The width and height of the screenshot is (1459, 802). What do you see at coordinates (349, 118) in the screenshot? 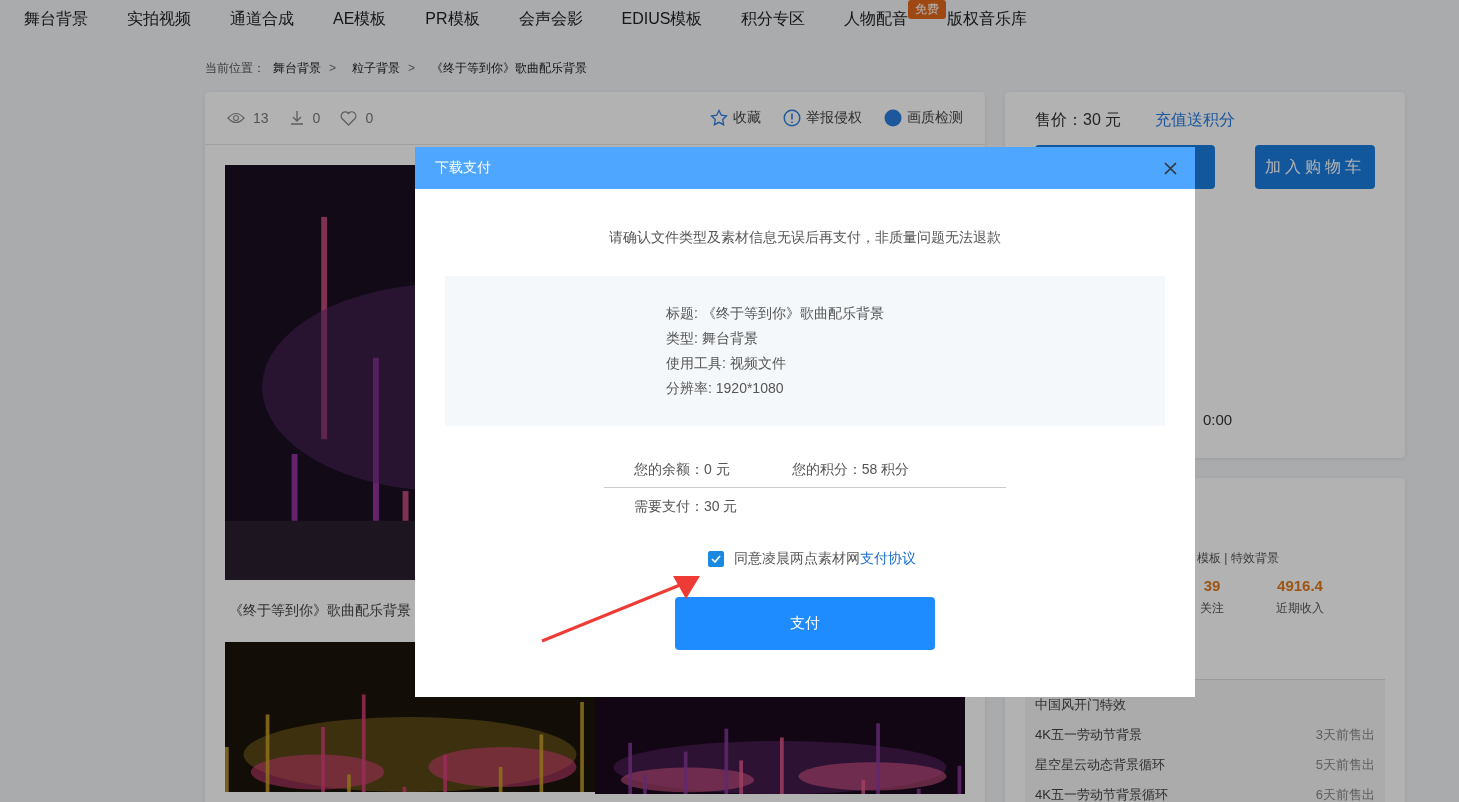
I see `heart-icon` at bounding box center [349, 118].